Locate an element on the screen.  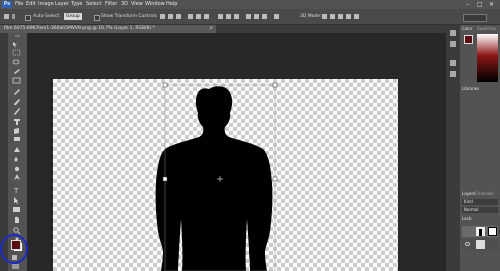
workspace-switcher is located at coordinates (475, 18).